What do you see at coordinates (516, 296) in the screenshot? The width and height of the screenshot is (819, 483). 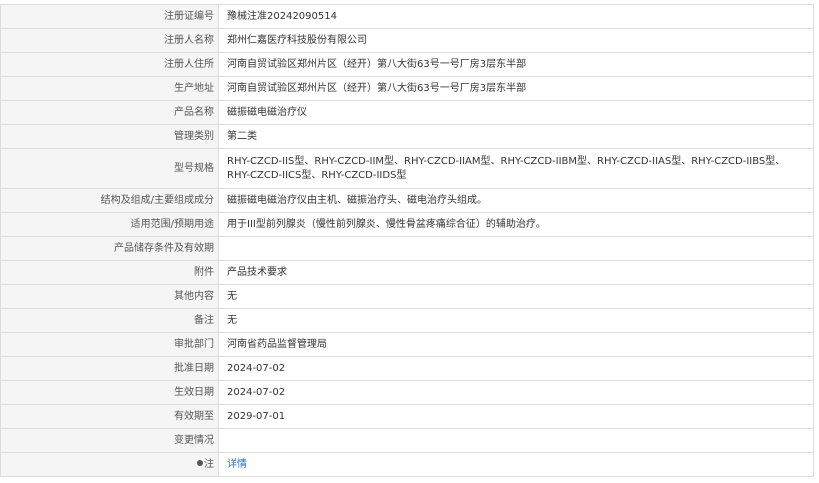 I see `value-other-content: 无` at bounding box center [516, 296].